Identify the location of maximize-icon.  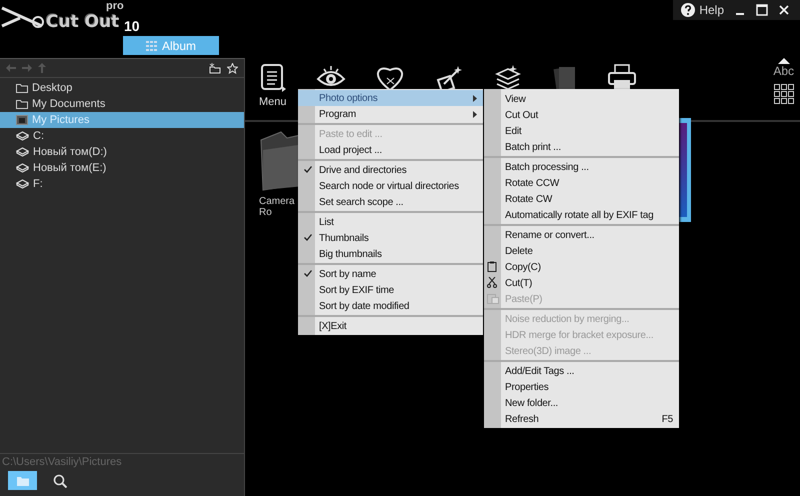
(762, 10).